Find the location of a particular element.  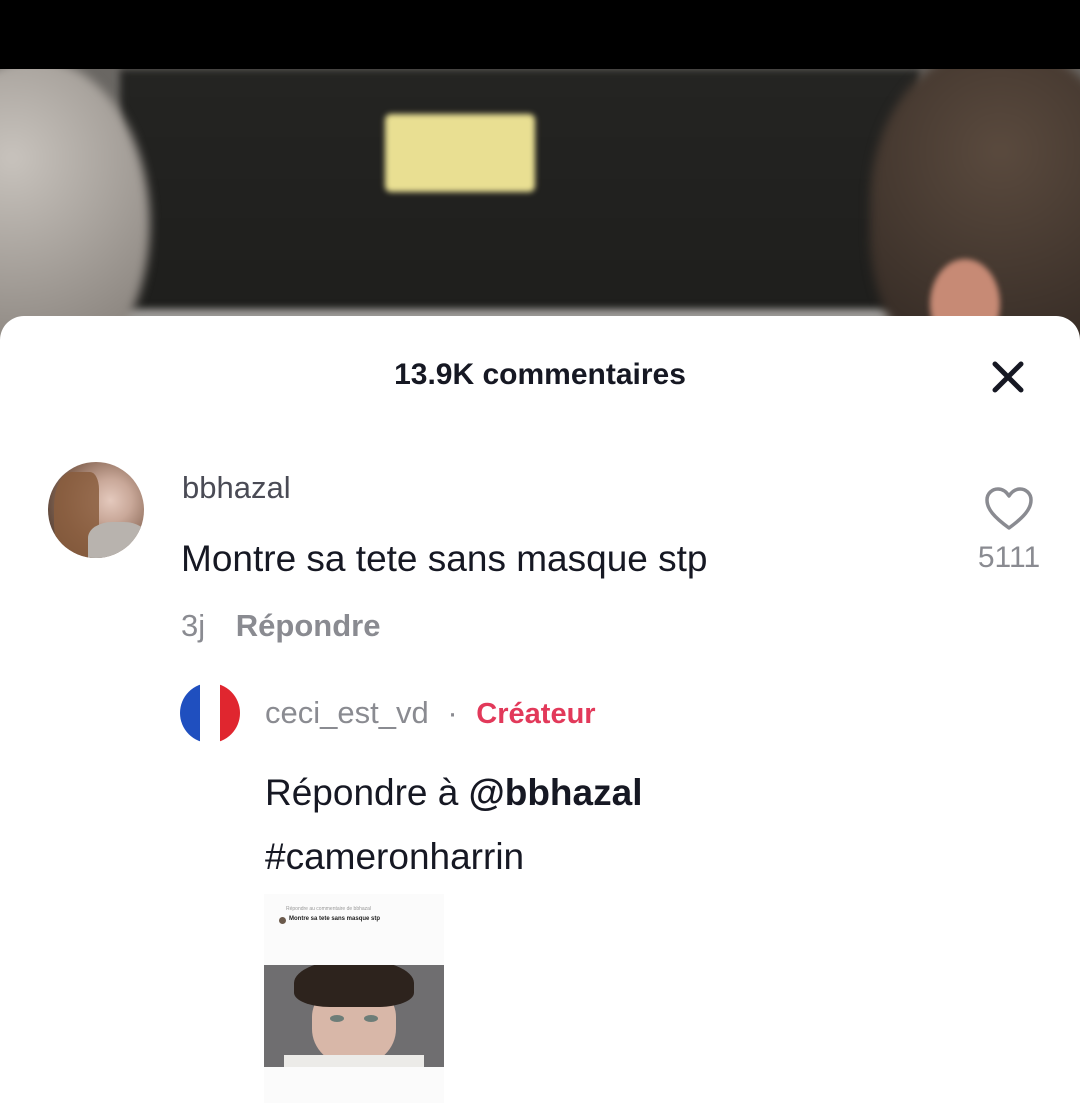

comment-meta: 3j Répondre is located at coordinates (280, 626).